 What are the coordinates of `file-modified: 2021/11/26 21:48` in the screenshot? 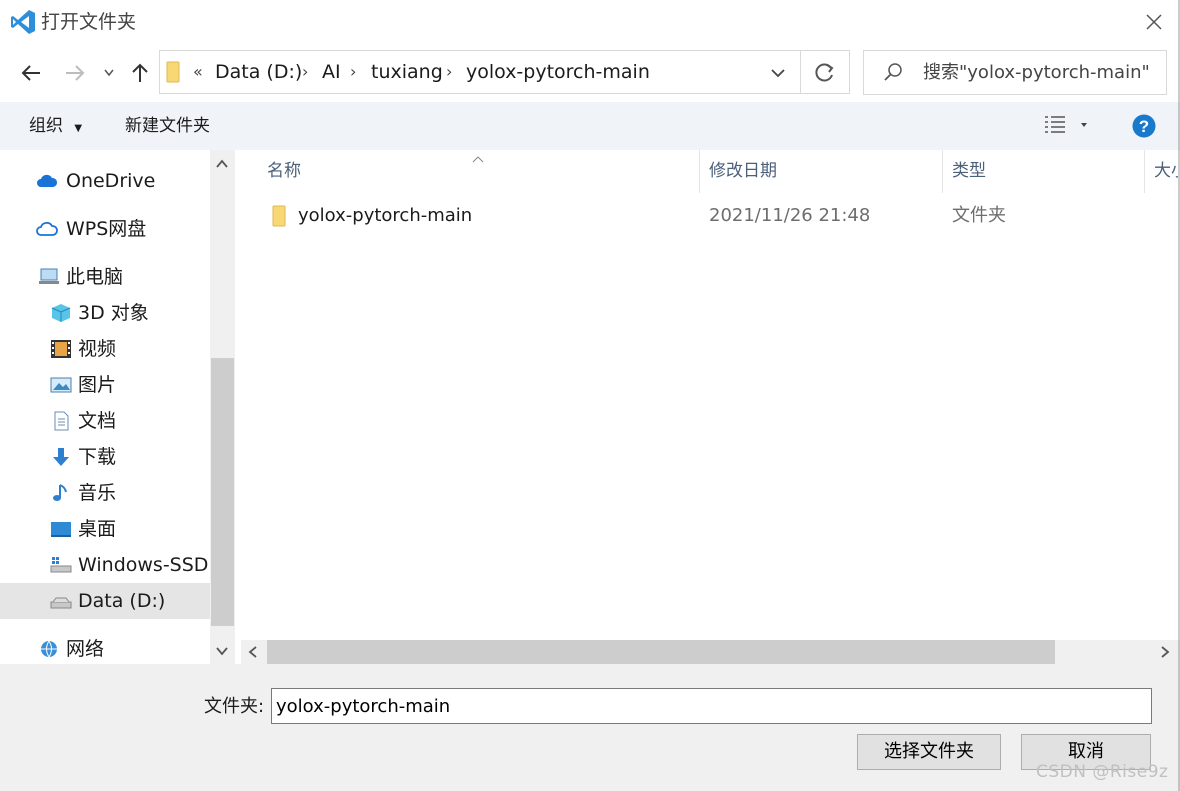 It's located at (790, 215).